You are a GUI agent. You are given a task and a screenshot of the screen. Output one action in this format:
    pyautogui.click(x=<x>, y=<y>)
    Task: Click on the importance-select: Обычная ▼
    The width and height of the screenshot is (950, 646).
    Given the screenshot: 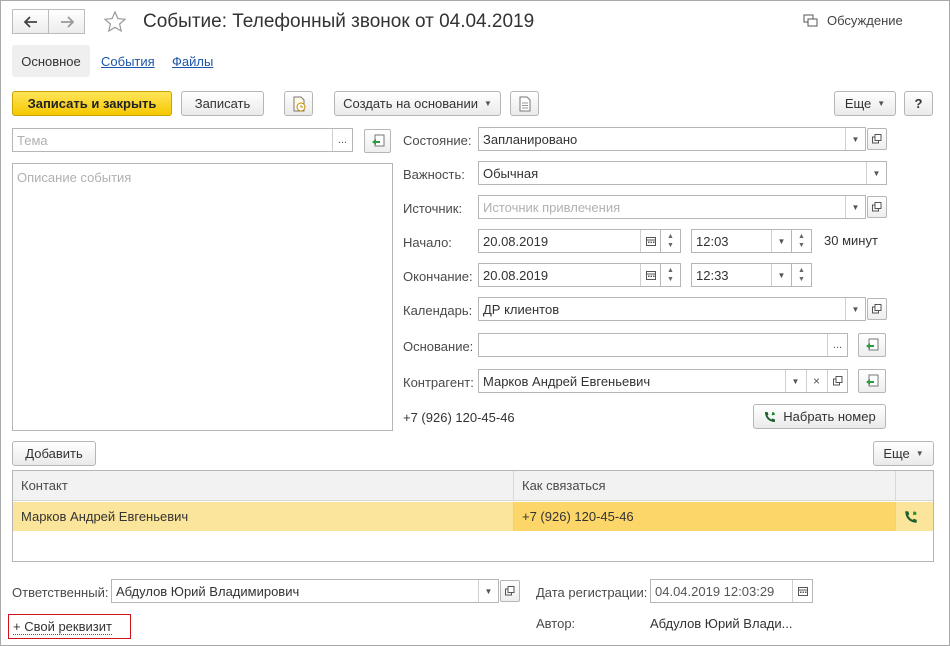 What is the action you would take?
    pyautogui.click(x=682, y=173)
    